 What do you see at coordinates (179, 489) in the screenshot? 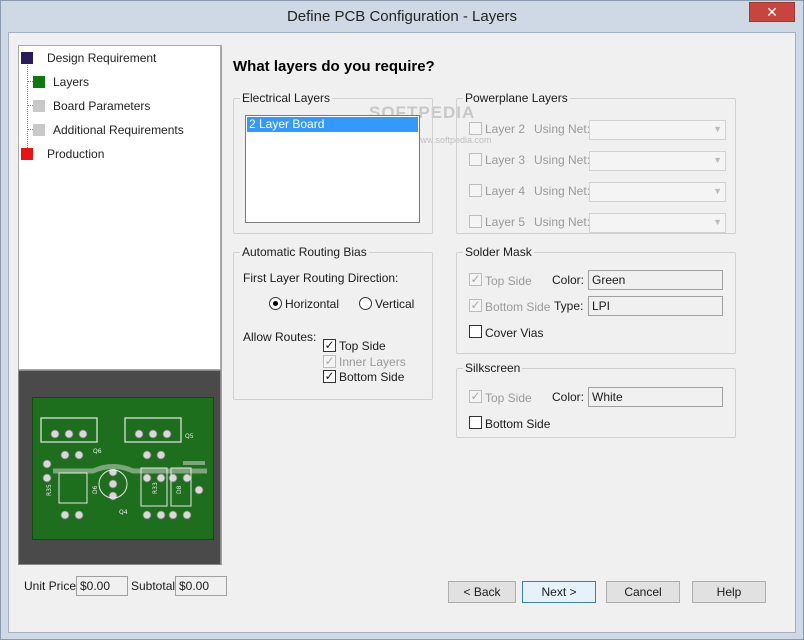
I see `pcb-label-d8: D8` at bounding box center [179, 489].